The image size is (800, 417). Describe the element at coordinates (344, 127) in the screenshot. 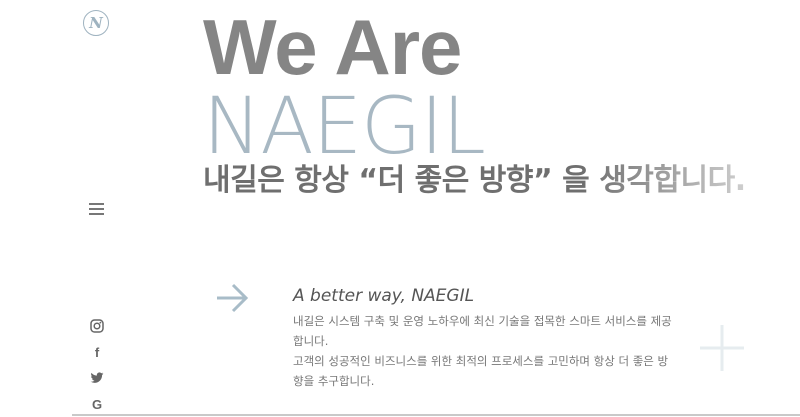

I see `hero-heading-line2: NAEGIL` at that location.